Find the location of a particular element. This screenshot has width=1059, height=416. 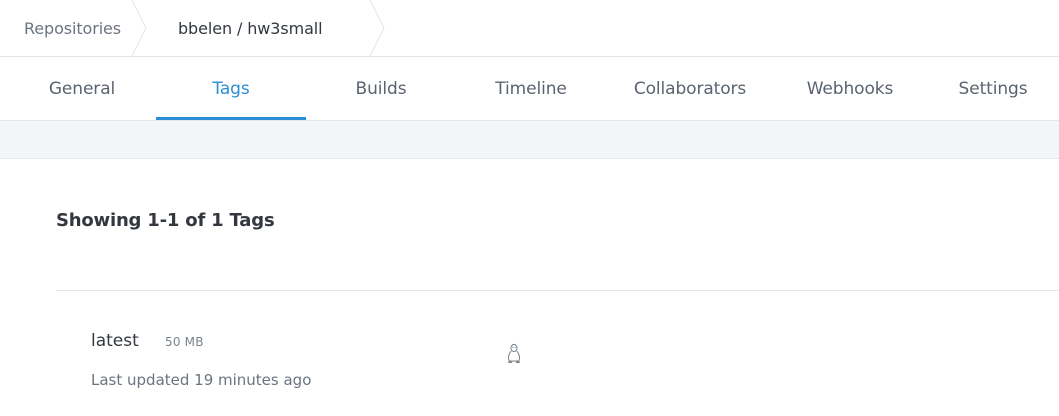

tags-count-heading: Showing 1-1 of 1 Tags is located at coordinates (165, 220).